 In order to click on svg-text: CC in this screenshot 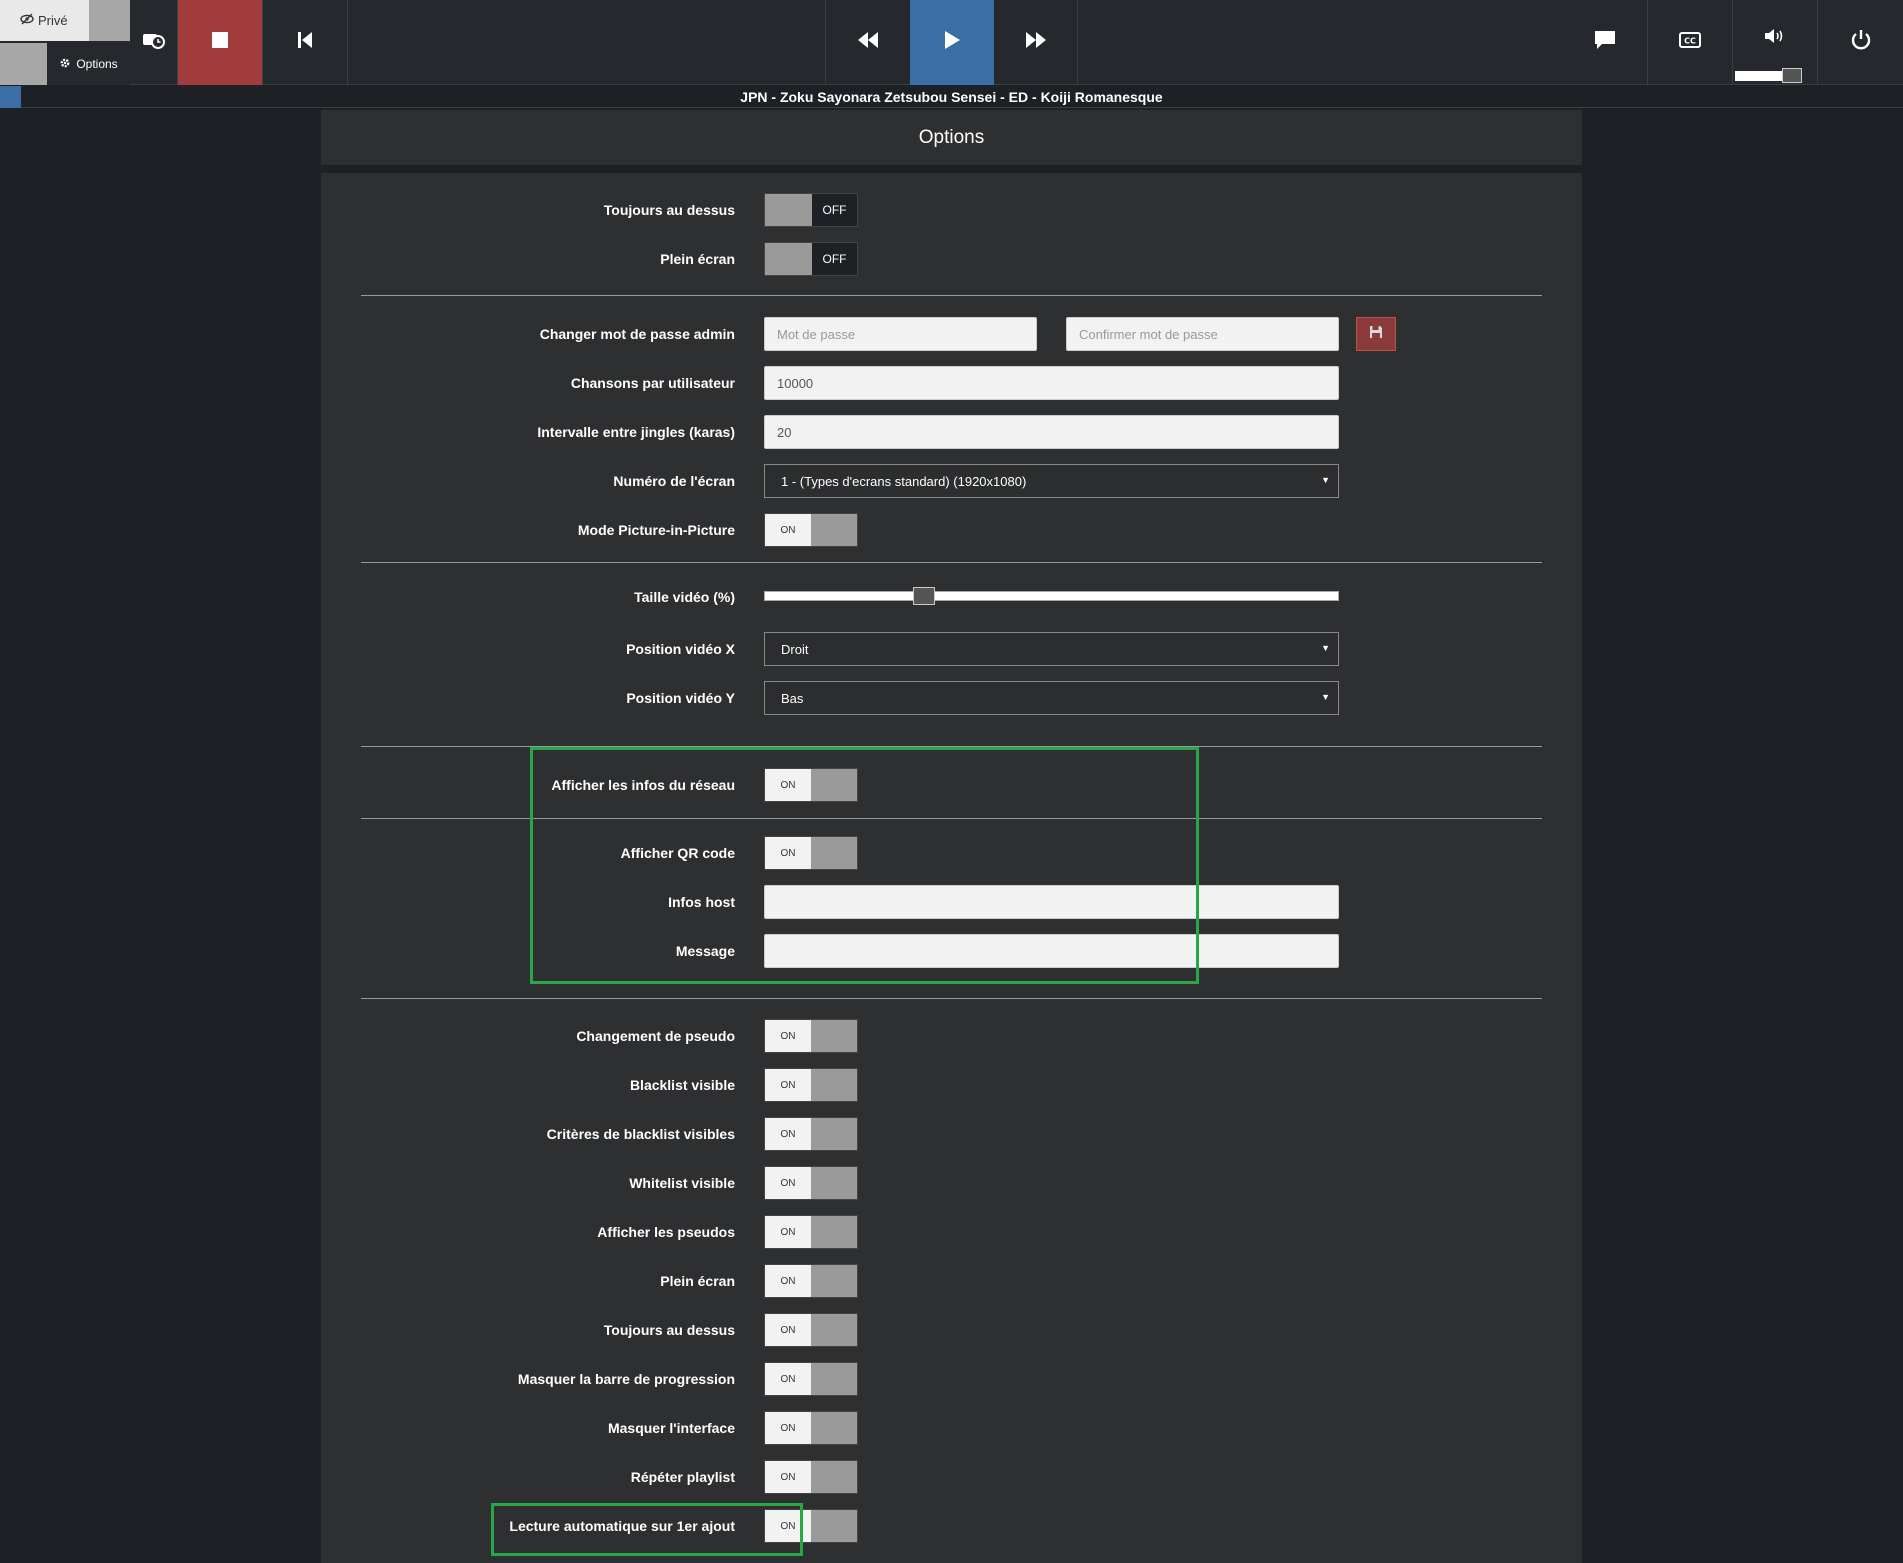, I will do `click(1690, 41)`.